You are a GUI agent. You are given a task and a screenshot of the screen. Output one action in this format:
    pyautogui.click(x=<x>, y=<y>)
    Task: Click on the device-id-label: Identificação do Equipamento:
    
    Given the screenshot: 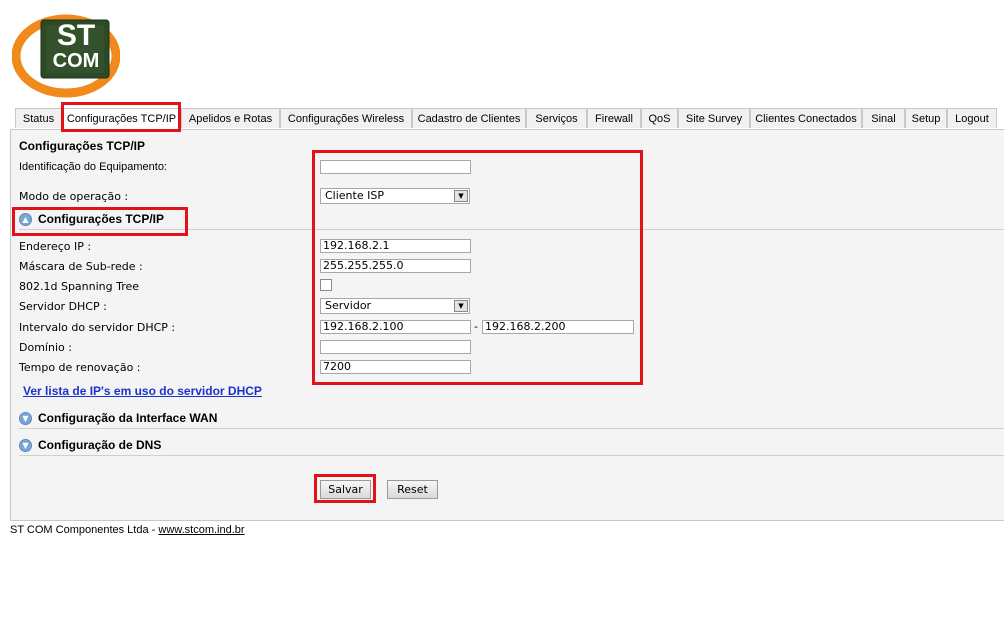 What is the action you would take?
    pyautogui.click(x=93, y=167)
    